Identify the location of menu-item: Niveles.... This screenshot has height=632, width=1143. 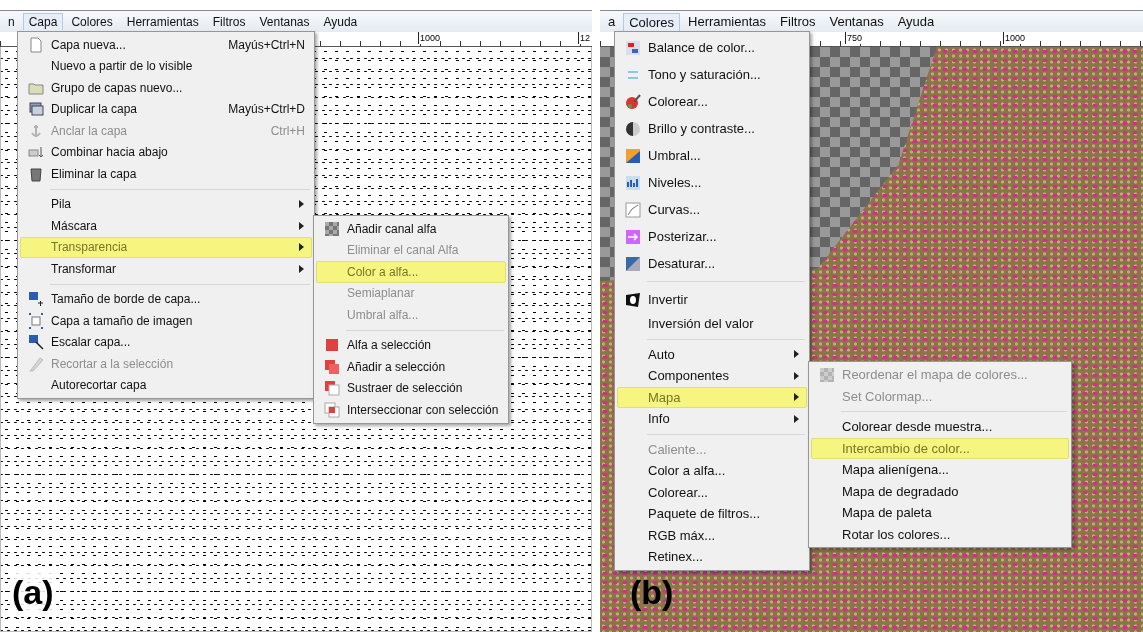
(712, 182).